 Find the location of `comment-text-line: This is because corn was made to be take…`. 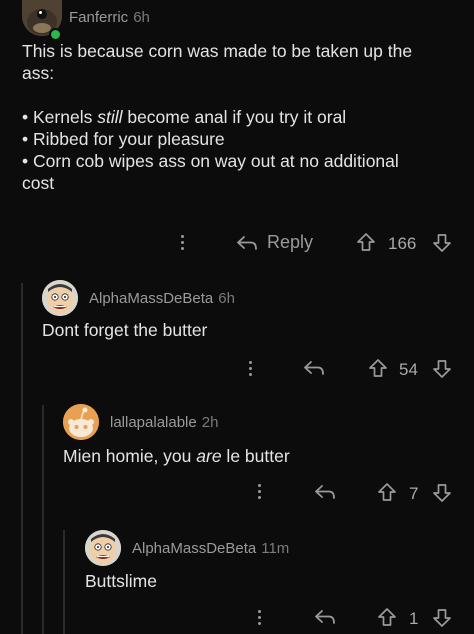

comment-text-line: This is because corn was made to be take… is located at coordinates (217, 51).